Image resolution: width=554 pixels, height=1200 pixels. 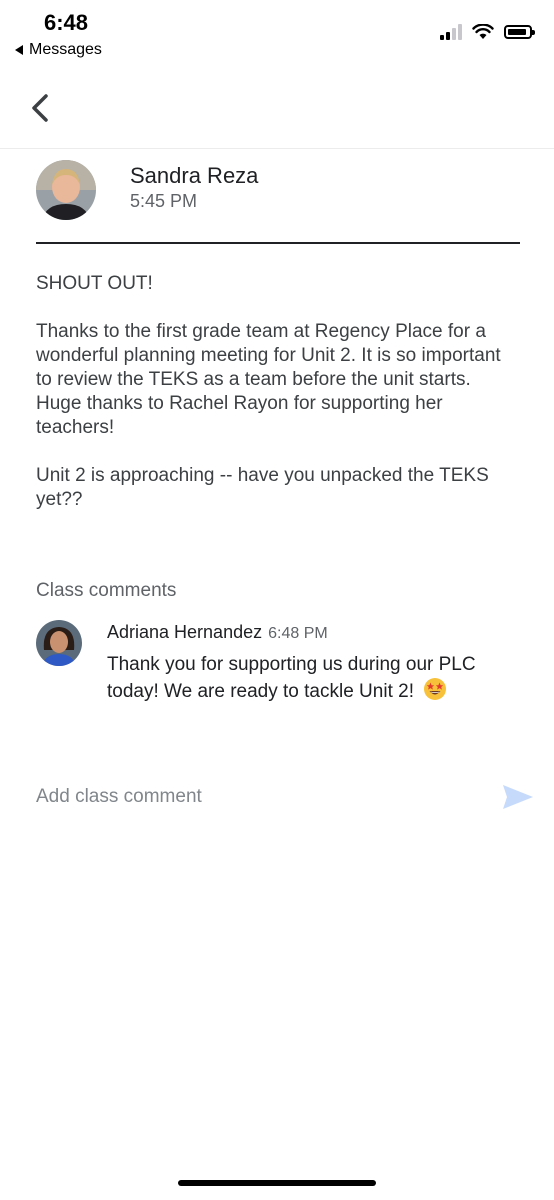 I want to click on back-button, so click(x=44, y=108).